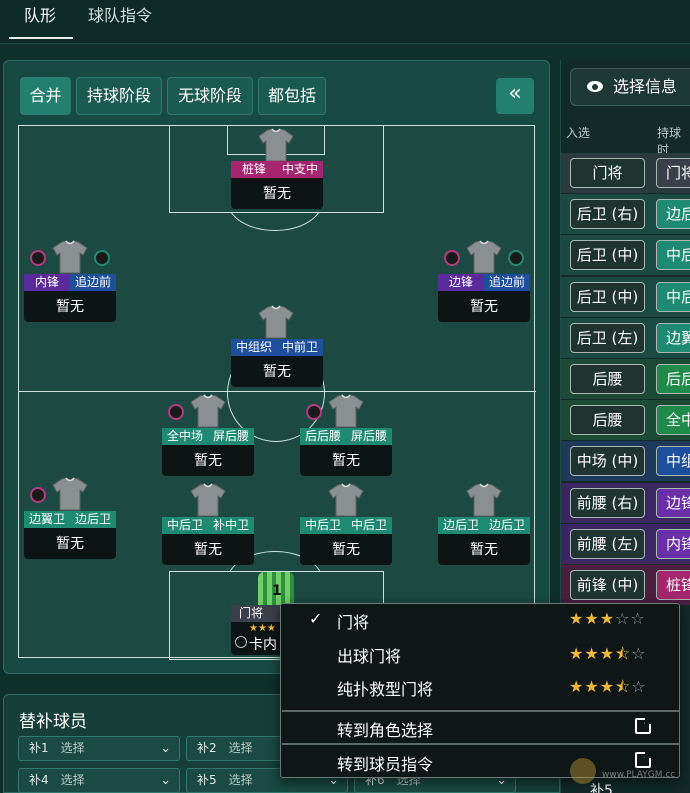  I want to click on in-possession-role-button: 边后, so click(673, 214).